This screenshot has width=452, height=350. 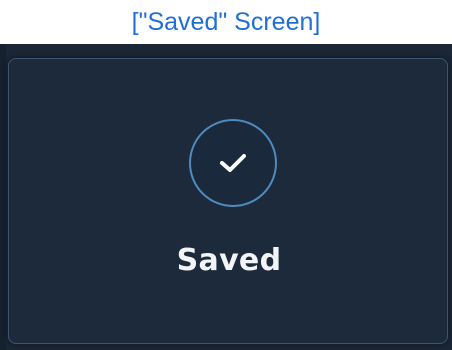 What do you see at coordinates (229, 260) in the screenshot?
I see `saved-label: Saved` at bounding box center [229, 260].